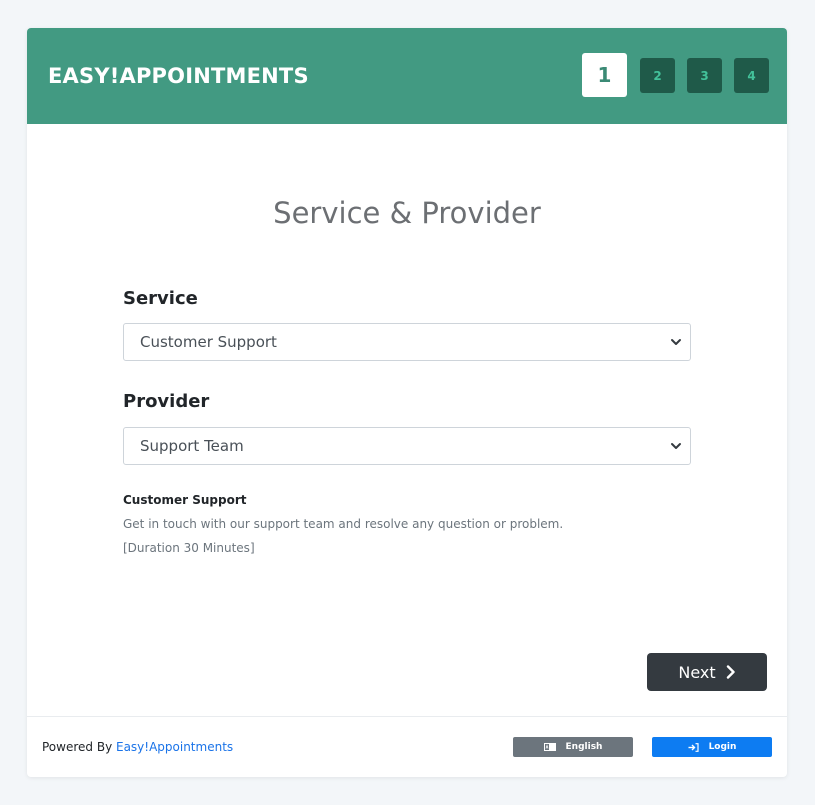 This screenshot has height=805, width=815. Describe the element at coordinates (751, 75) in the screenshot. I see `step-4-indicator: 4` at that location.